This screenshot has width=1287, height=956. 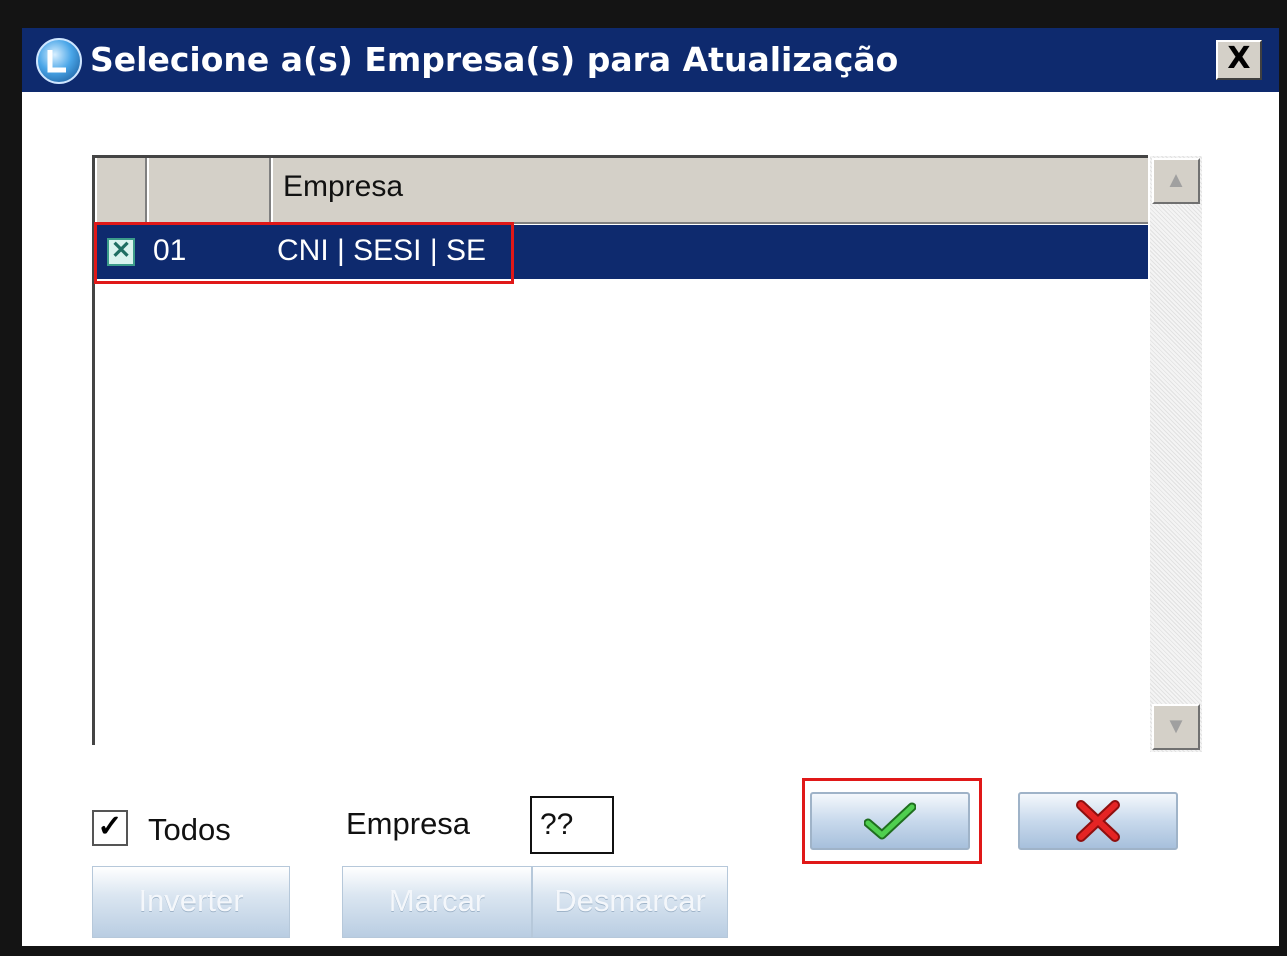 I want to click on vertical-scrollbar: ▲ ▼, so click(x=1176, y=454).